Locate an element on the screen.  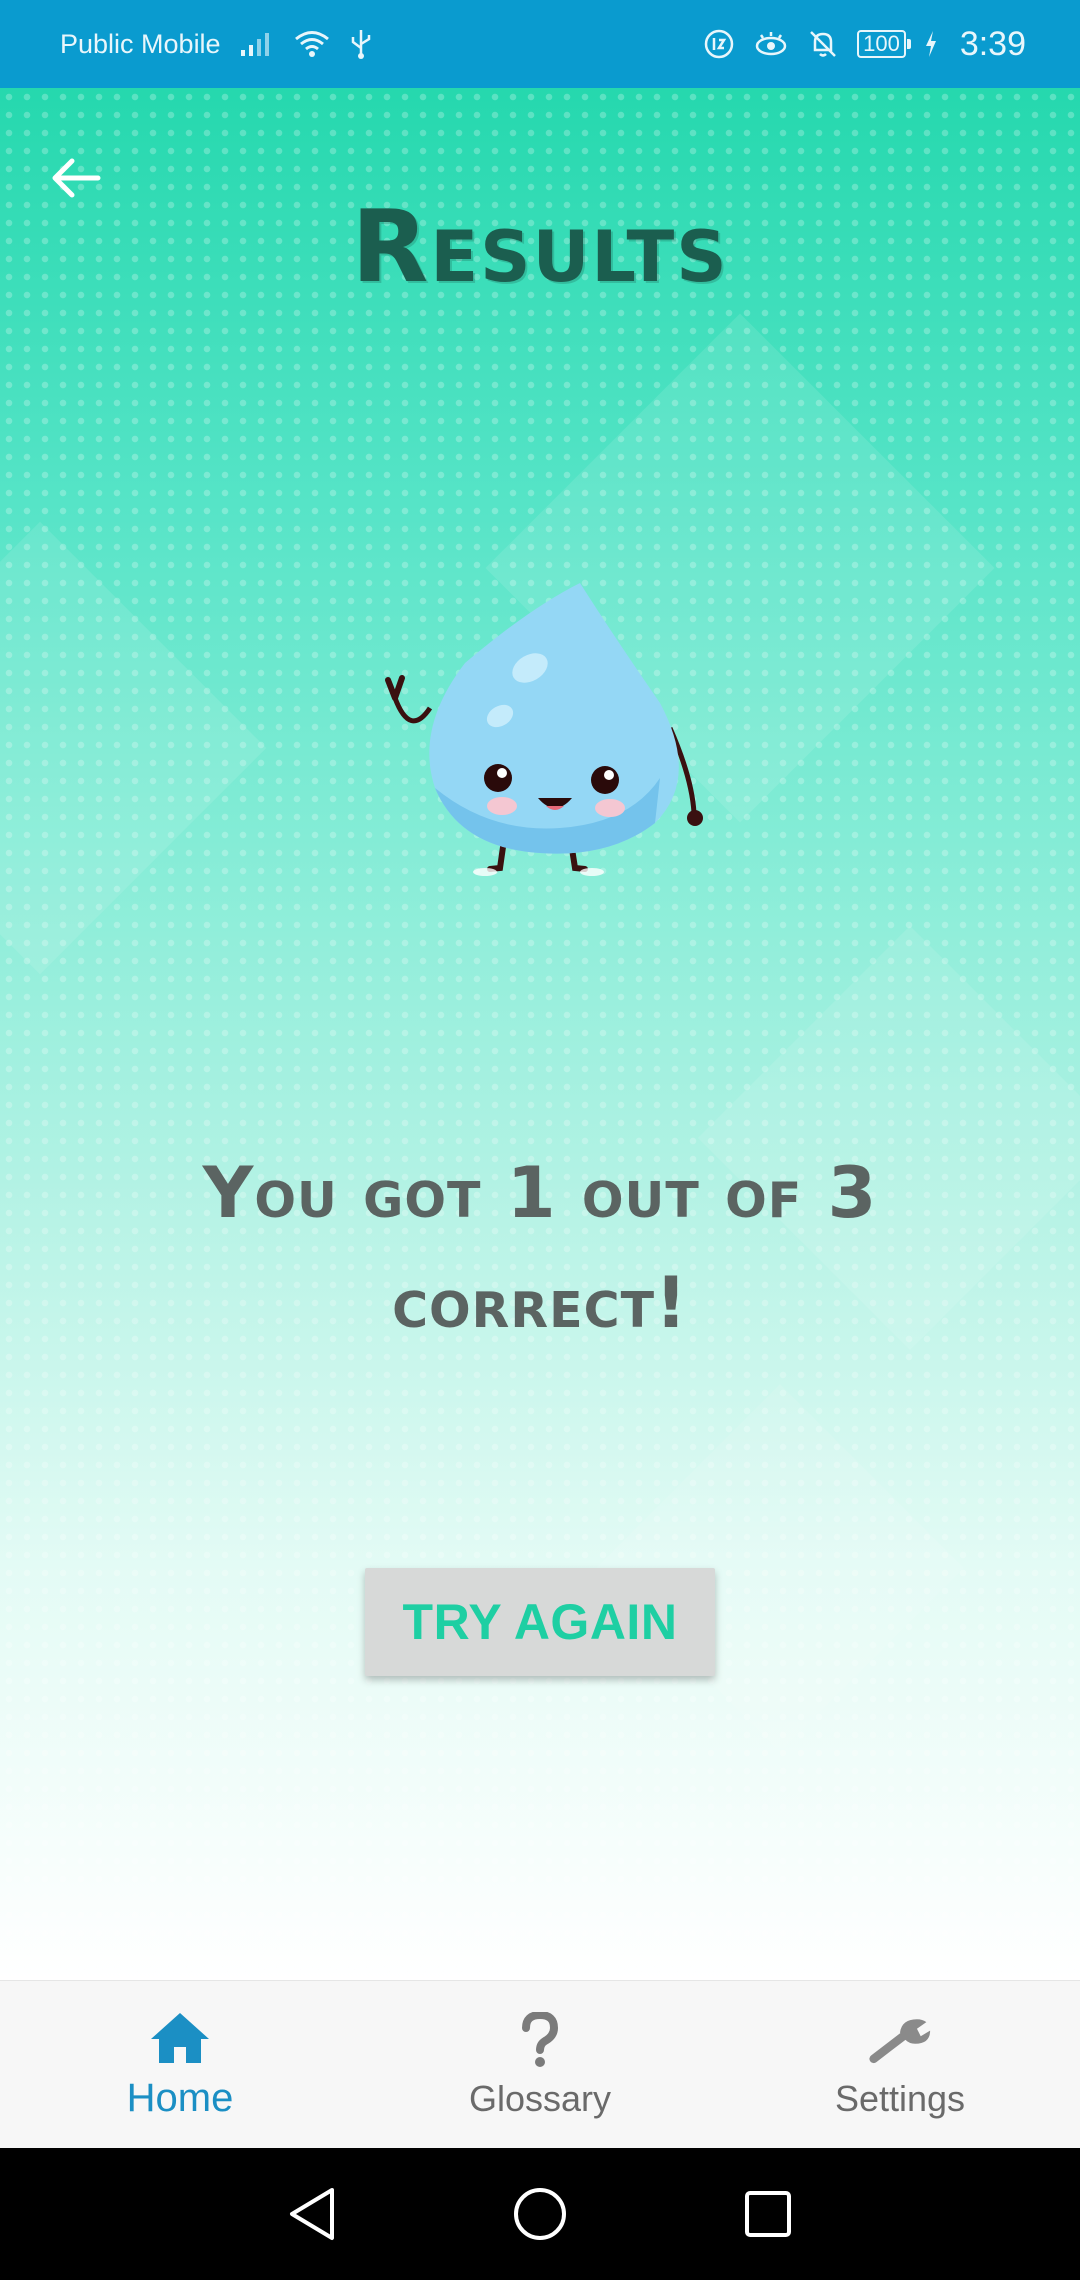
system-navigation-bar is located at coordinates (540, 2214).